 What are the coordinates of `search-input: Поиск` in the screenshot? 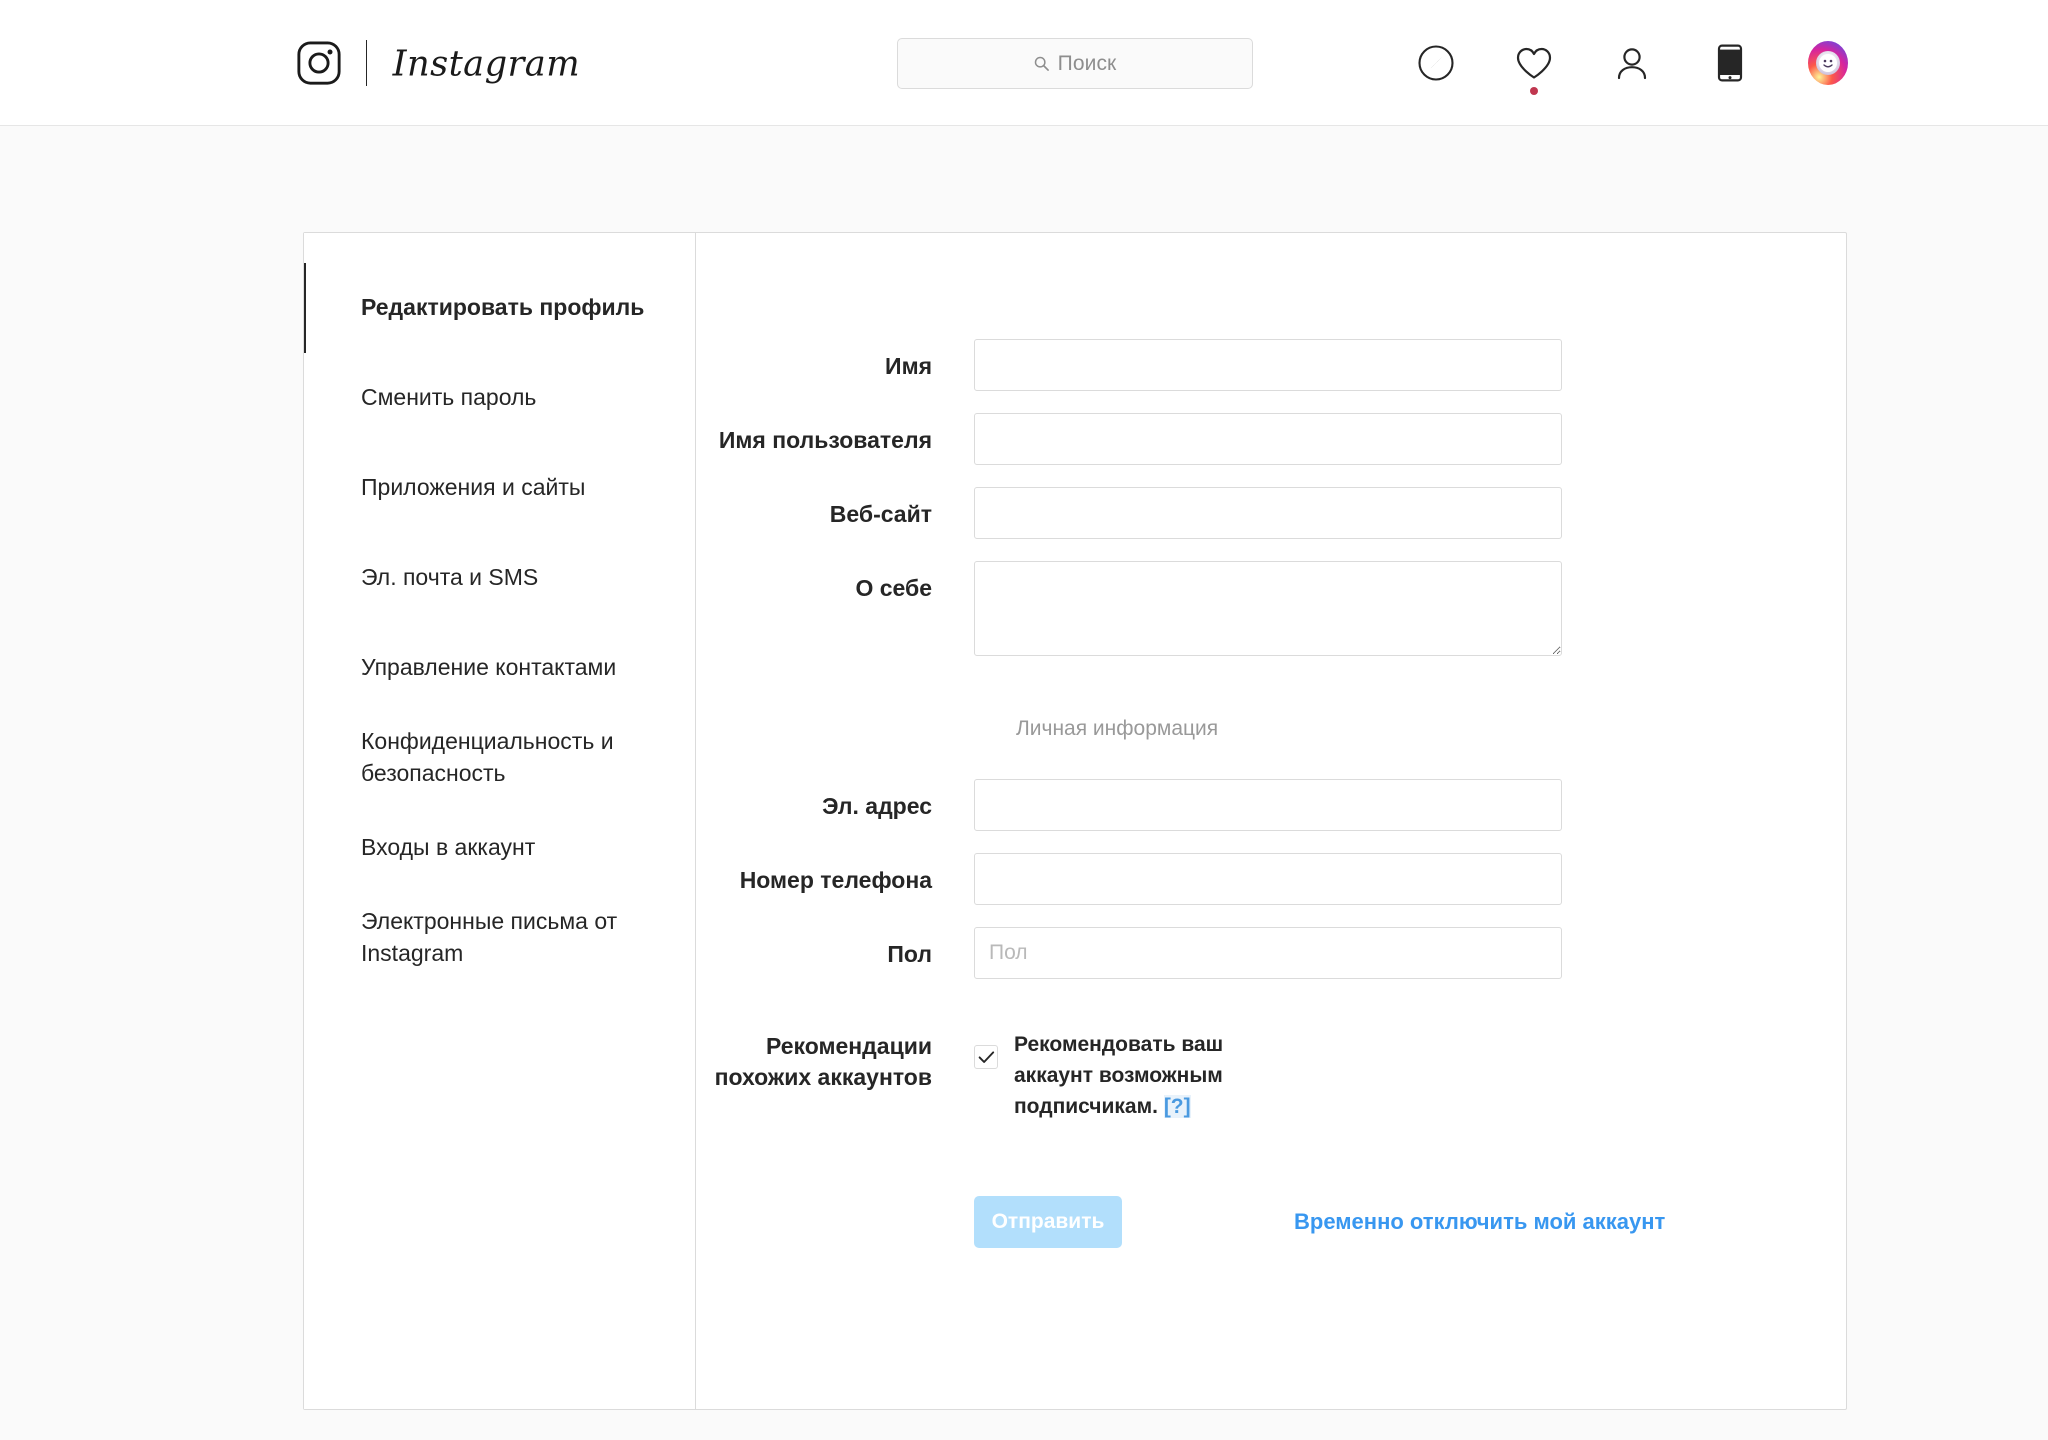 It's located at (1075, 63).